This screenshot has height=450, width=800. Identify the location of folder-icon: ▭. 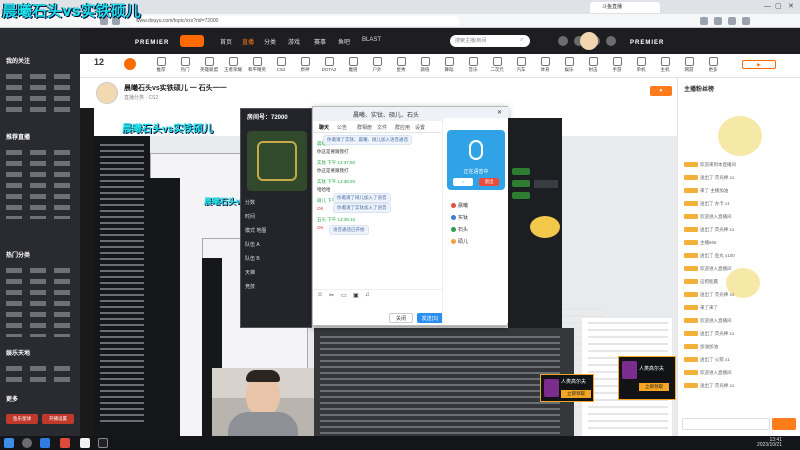
(344, 295).